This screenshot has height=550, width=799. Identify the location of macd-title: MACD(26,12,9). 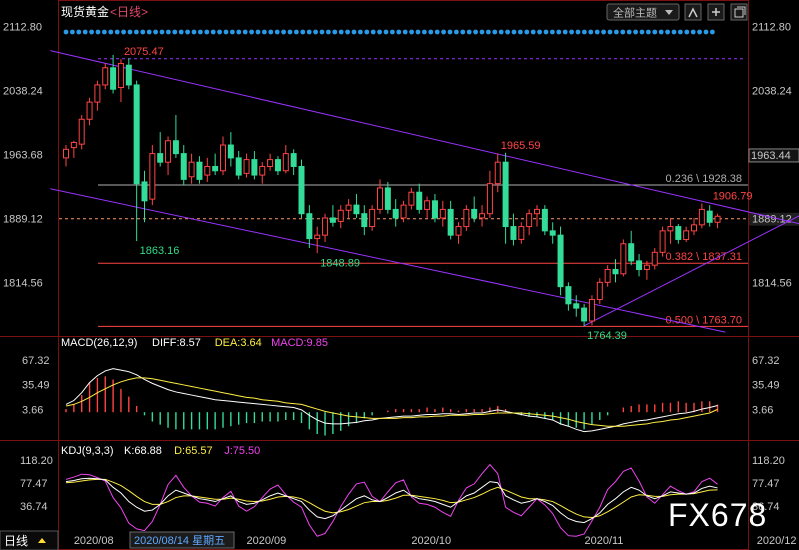
(99, 343).